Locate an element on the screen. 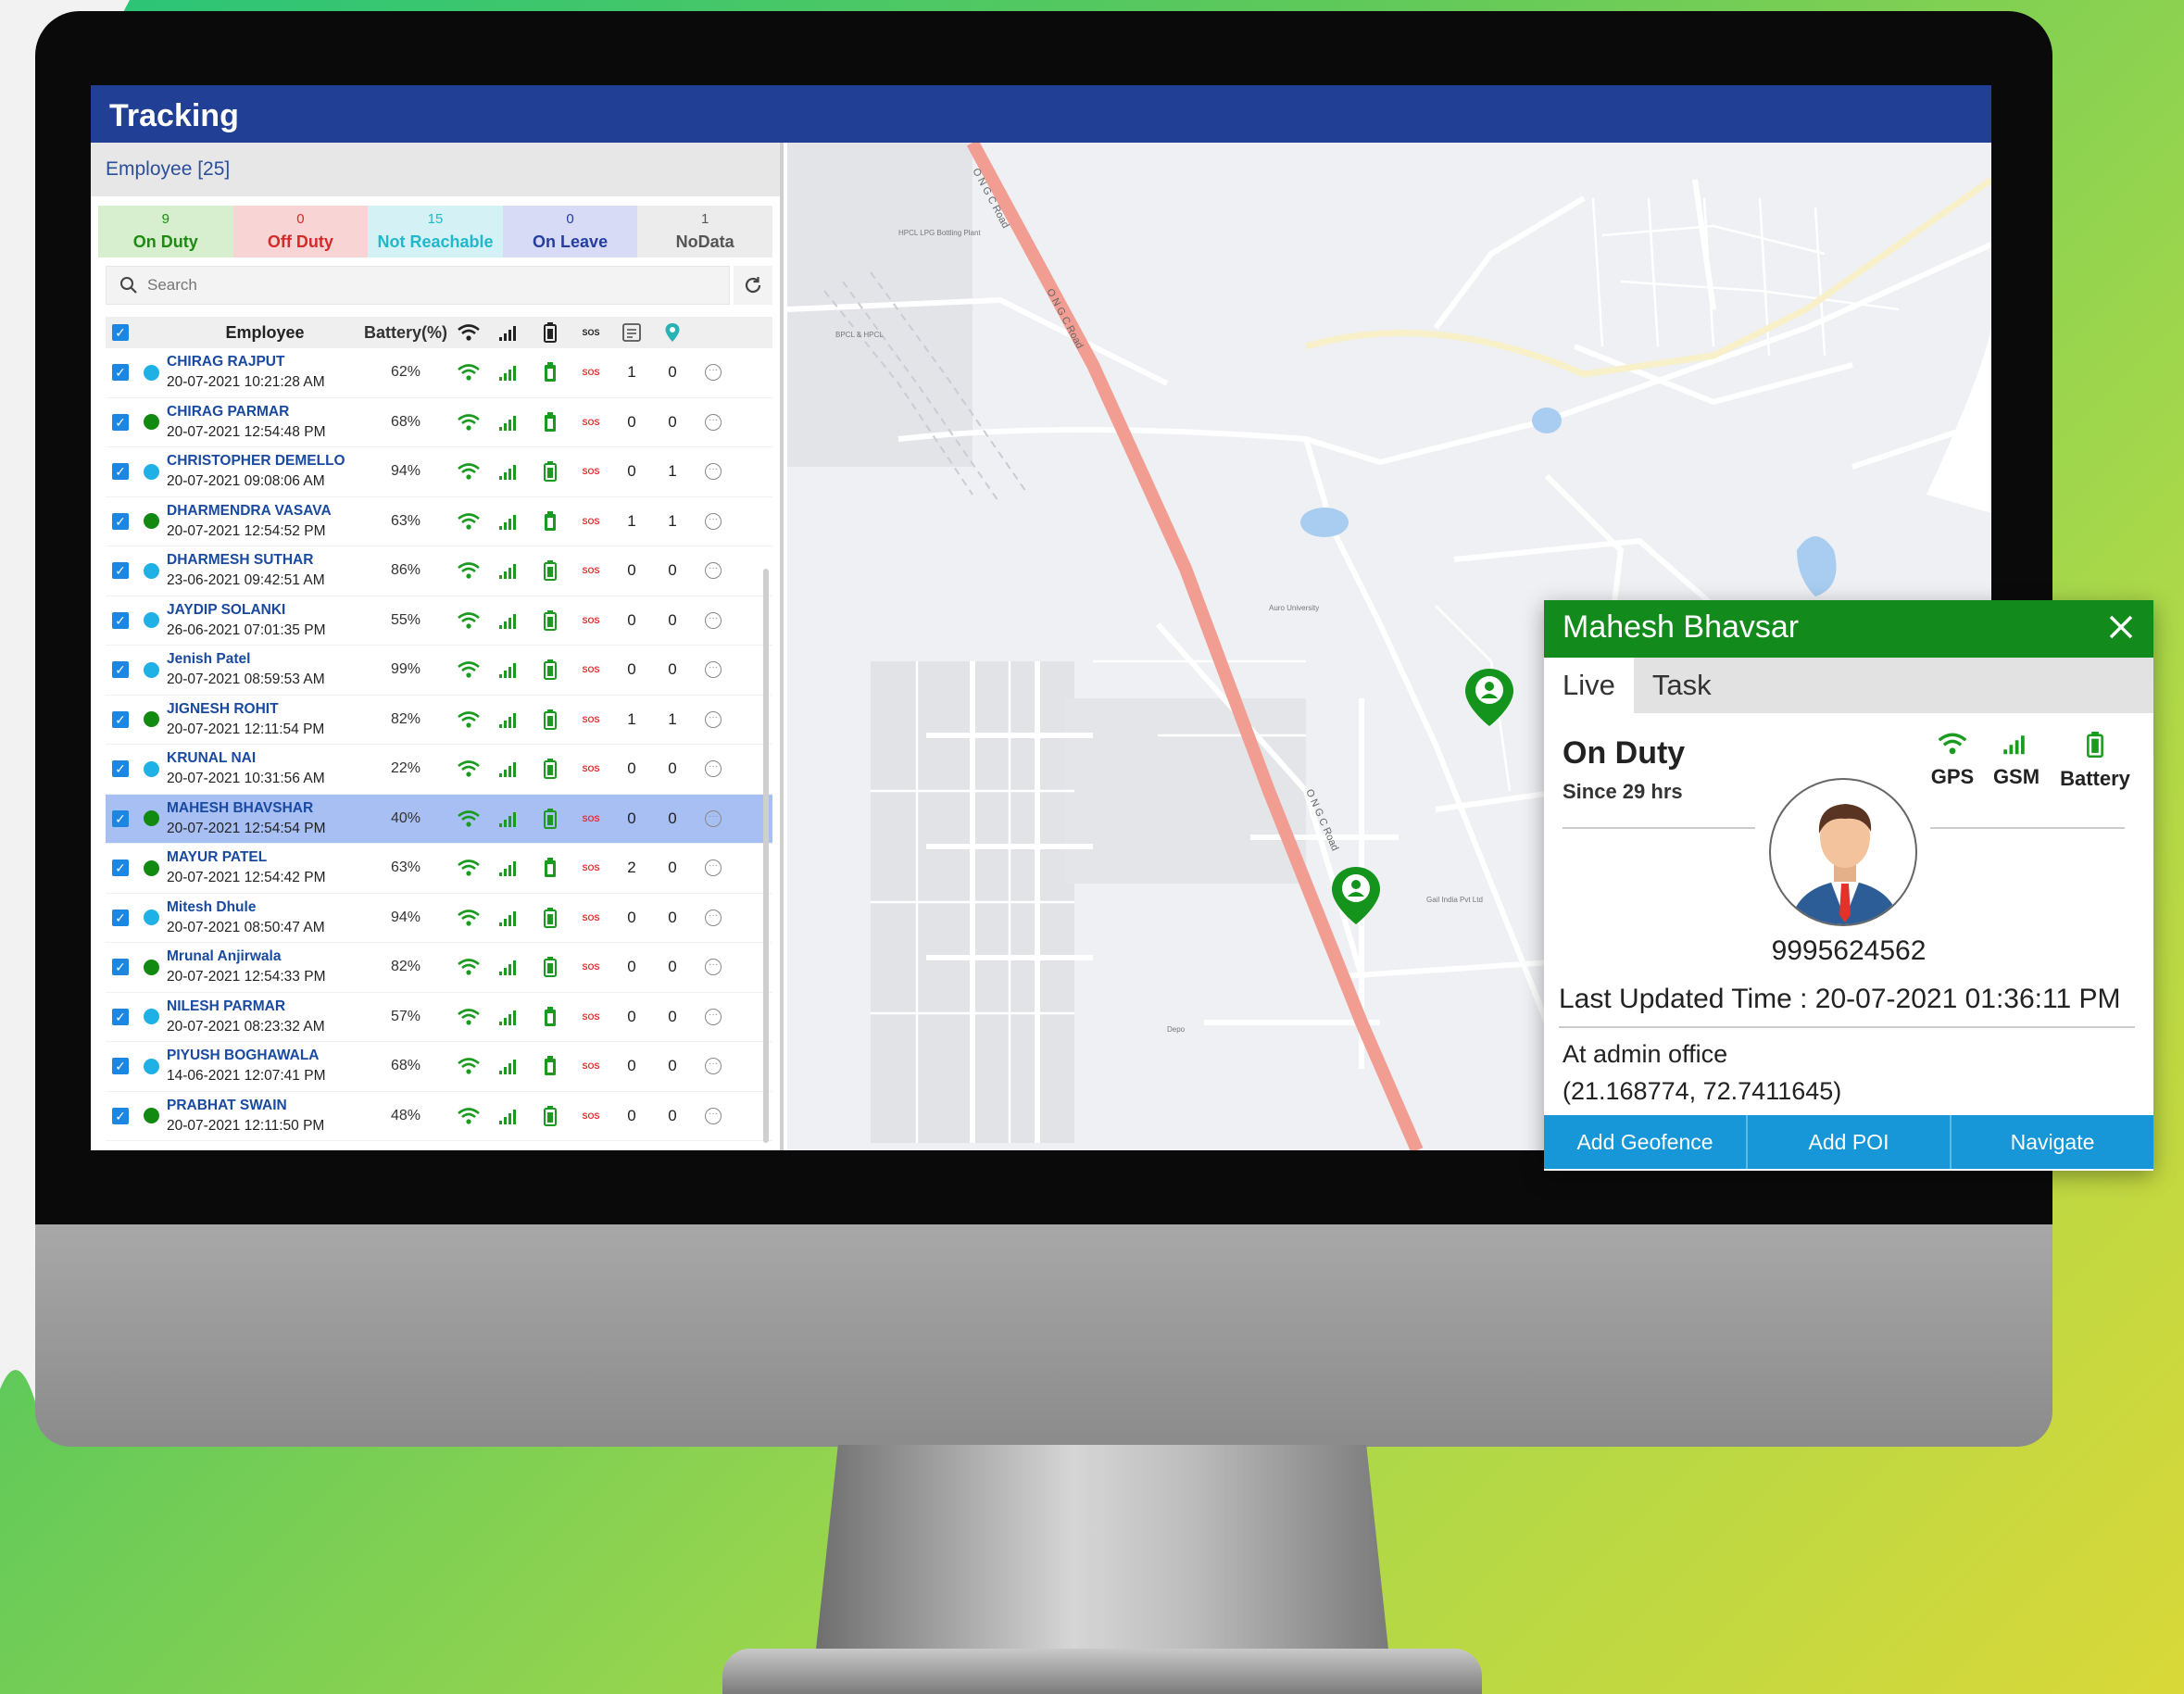 Image resolution: width=2184 pixels, height=1694 pixels. status-label: On Duty is located at coordinates (165, 241).